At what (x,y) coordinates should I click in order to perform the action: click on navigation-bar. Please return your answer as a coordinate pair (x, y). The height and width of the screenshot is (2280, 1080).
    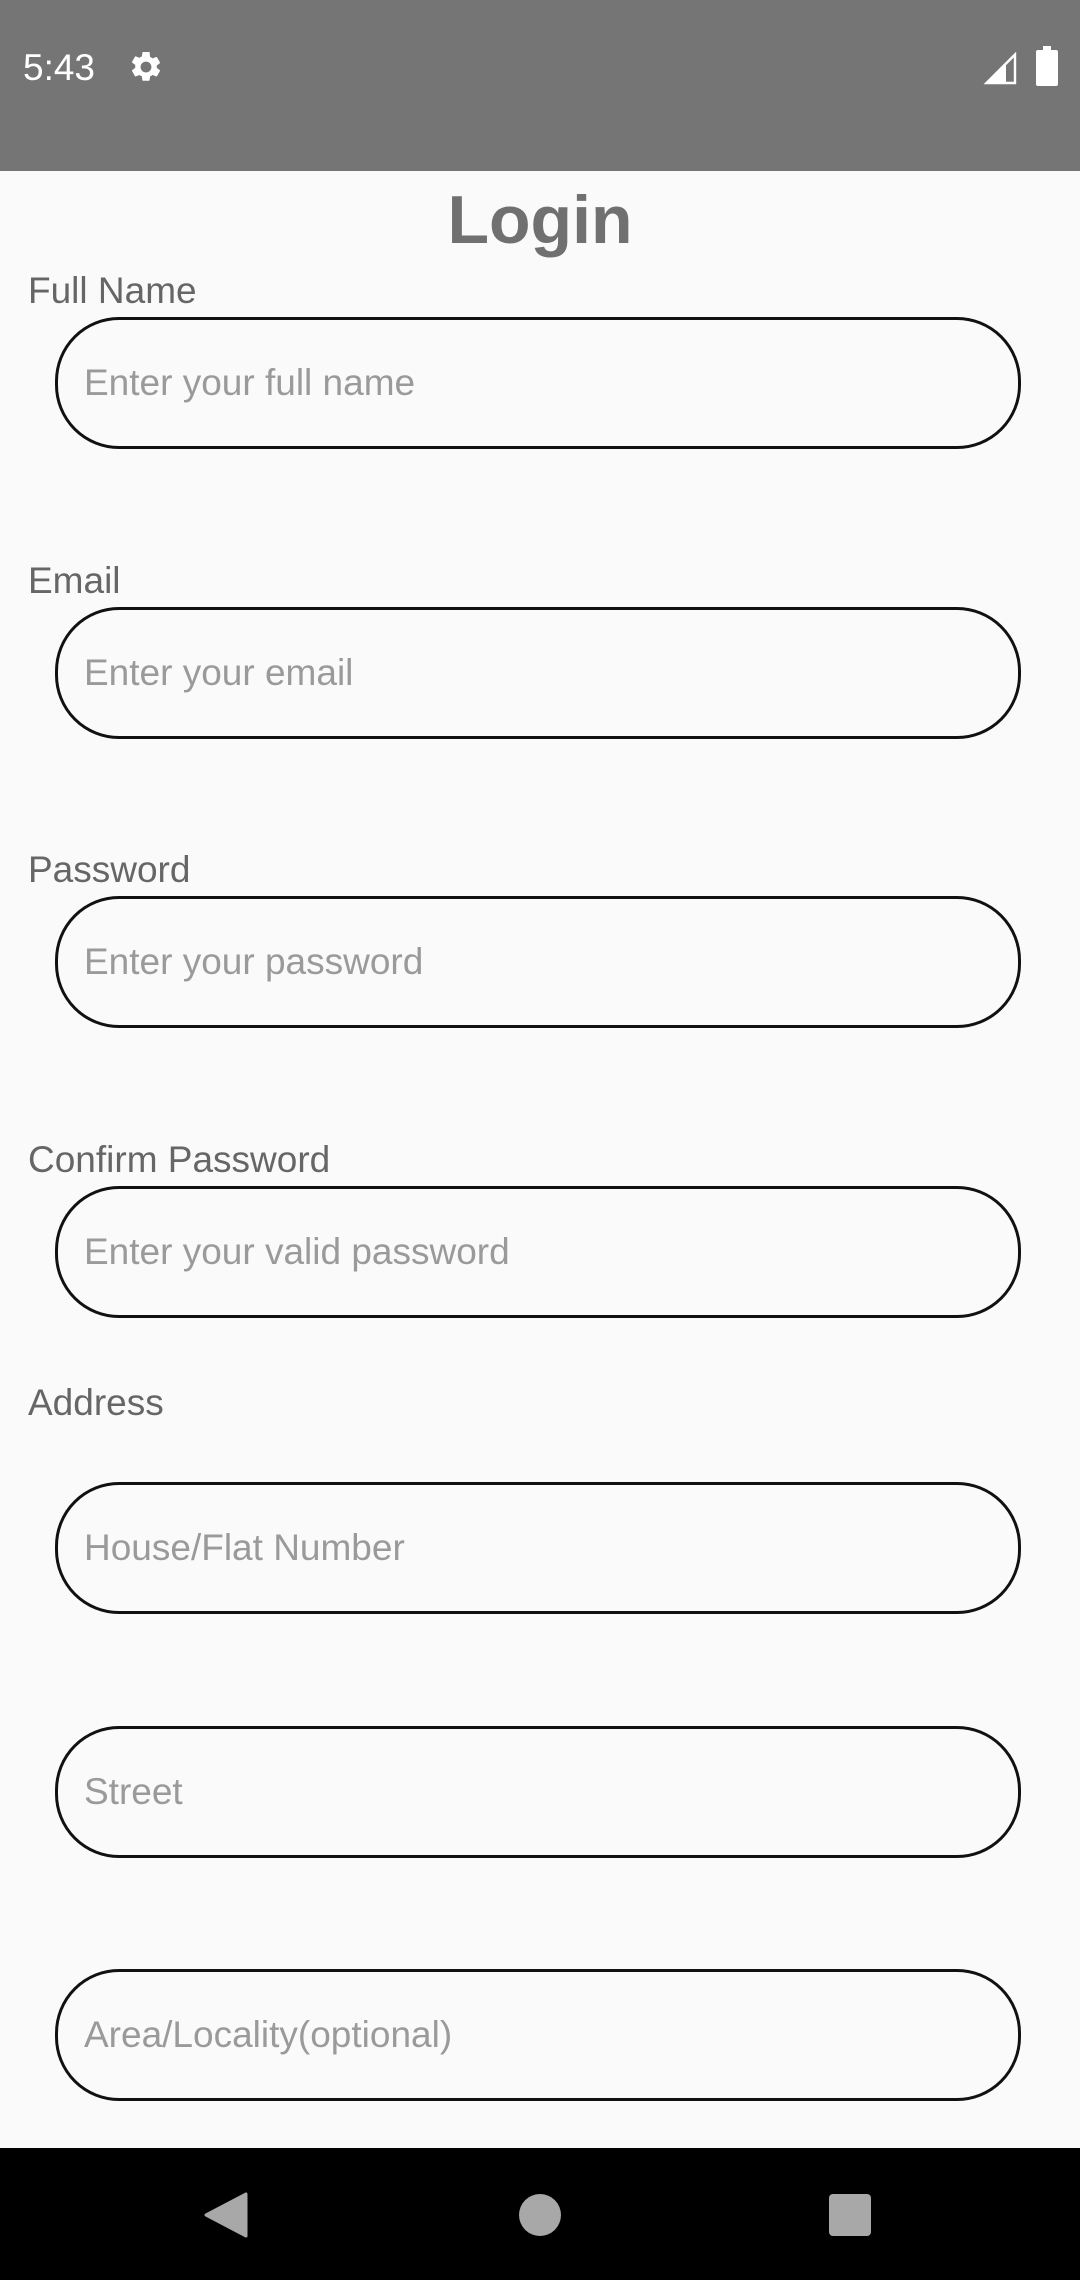
    Looking at the image, I should click on (540, 2214).